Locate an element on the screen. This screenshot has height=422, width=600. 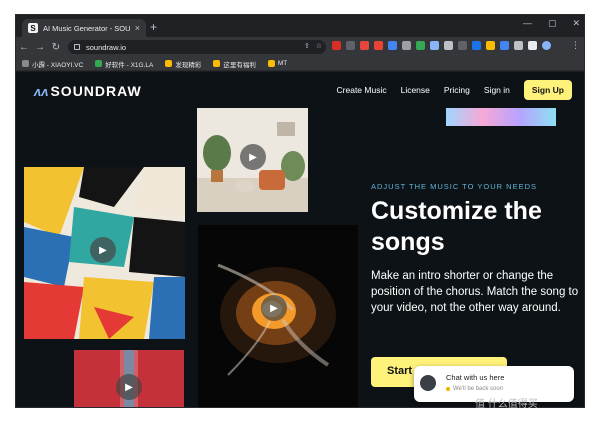
browser-toolbar: ← → ↻ soundraw.io ⇪ ☆ ⋮ is located at coordinates (300, 47).